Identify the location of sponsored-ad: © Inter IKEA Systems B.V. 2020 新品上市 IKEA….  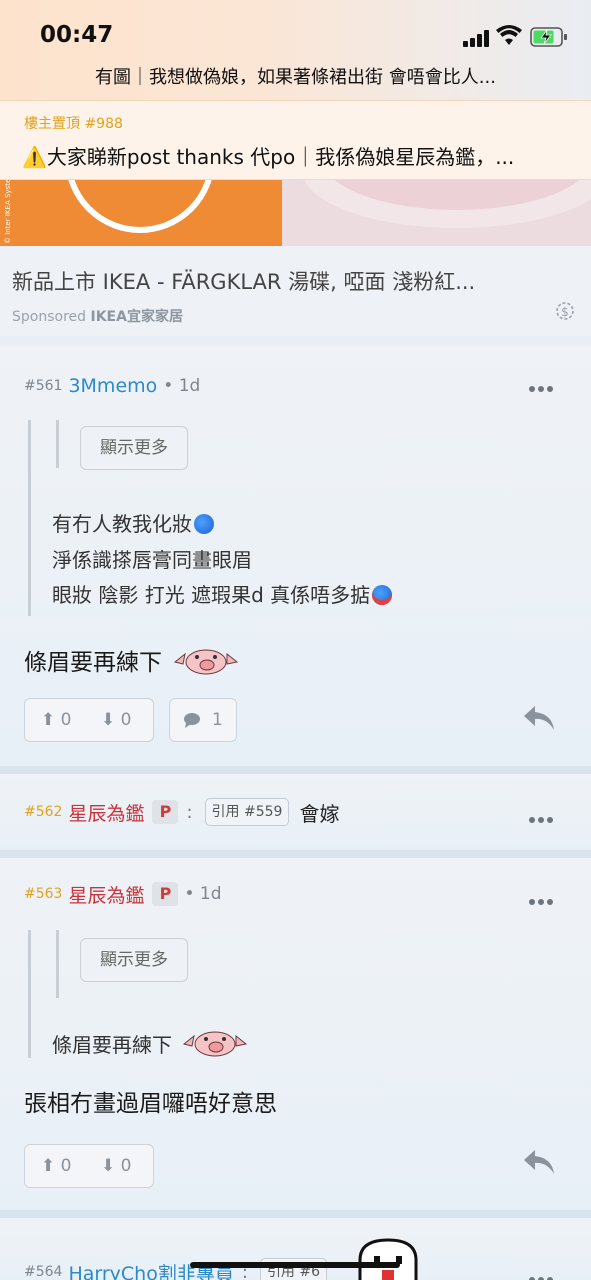
(295, 258).